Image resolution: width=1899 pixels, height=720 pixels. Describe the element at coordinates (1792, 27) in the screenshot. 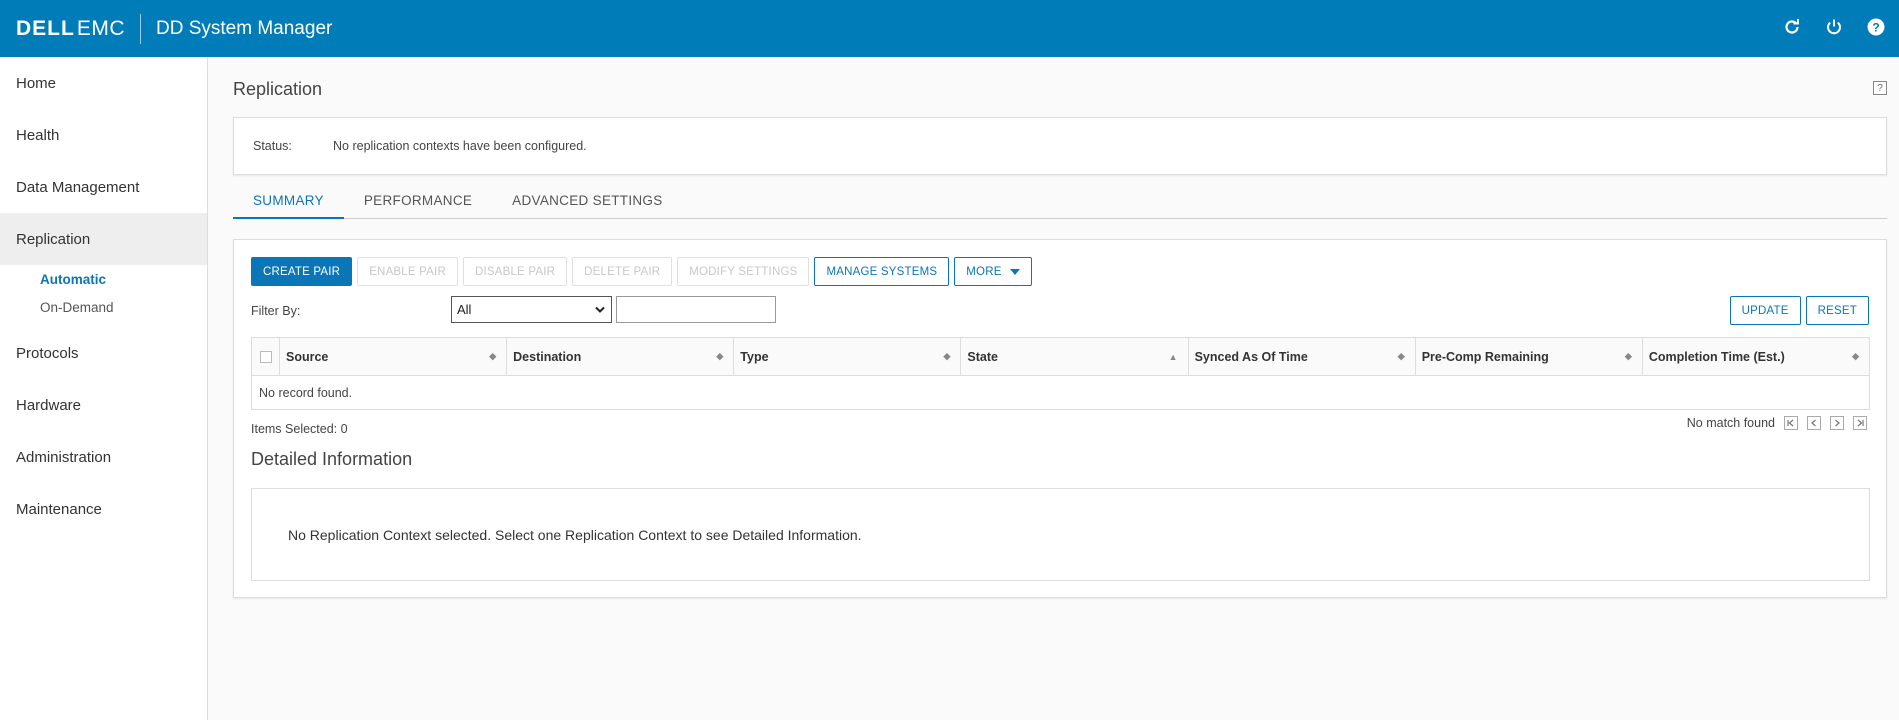

I see `refresh-icon` at that location.